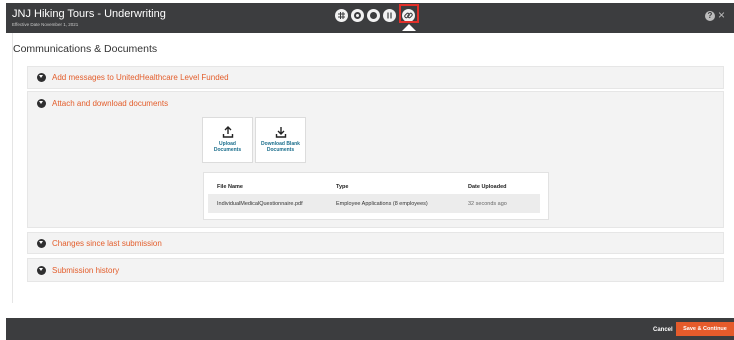  I want to click on section-label: Submission history, so click(86, 270).